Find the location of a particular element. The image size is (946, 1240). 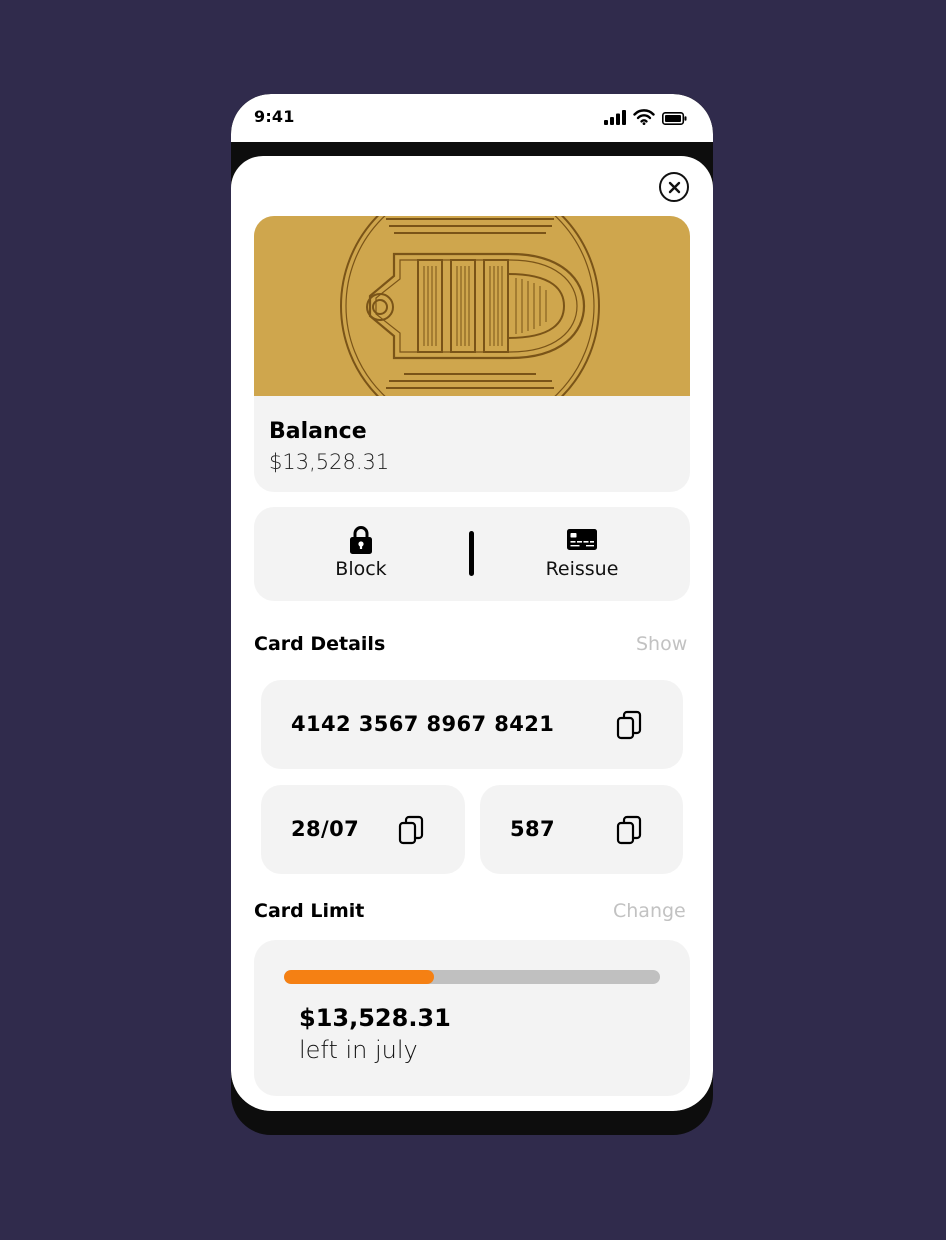

copy-card-number-icon is located at coordinates (629, 725).